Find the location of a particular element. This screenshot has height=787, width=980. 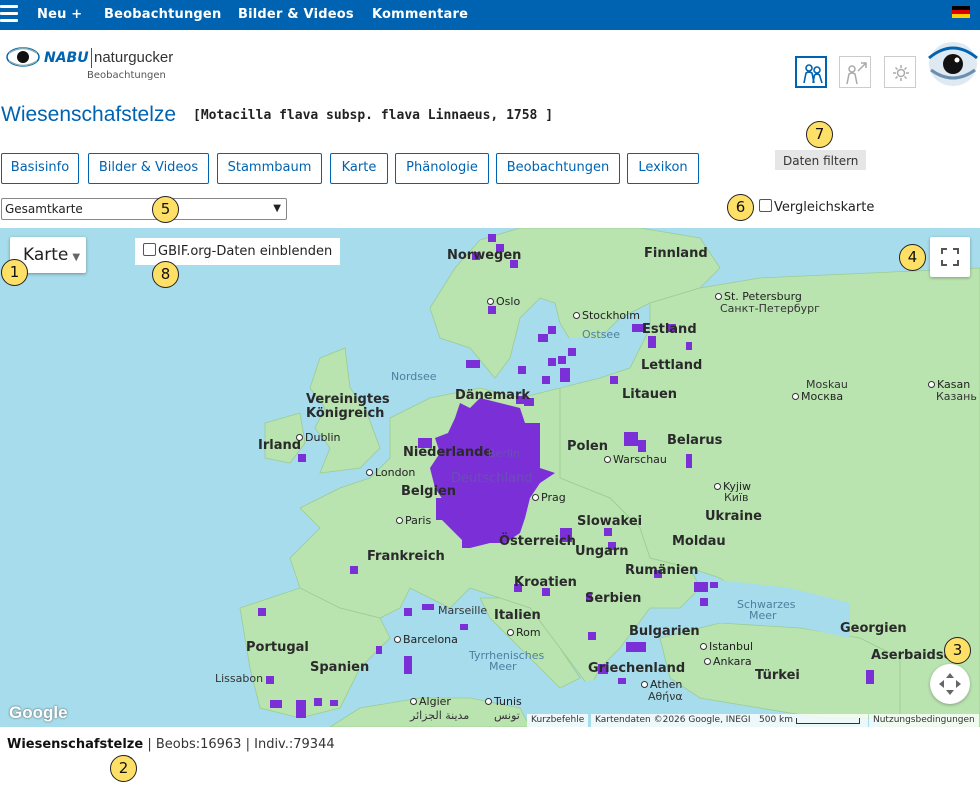

nav-observations: Beobachtungen is located at coordinates (162, 14).